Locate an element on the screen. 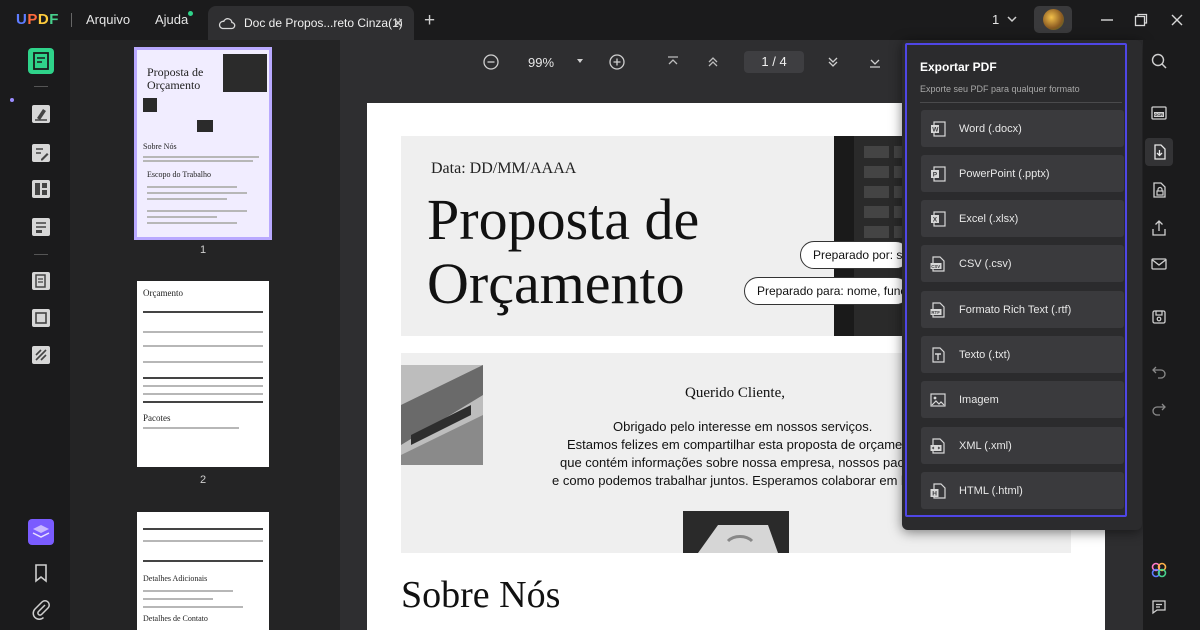  reader-icon is located at coordinates (41, 61).